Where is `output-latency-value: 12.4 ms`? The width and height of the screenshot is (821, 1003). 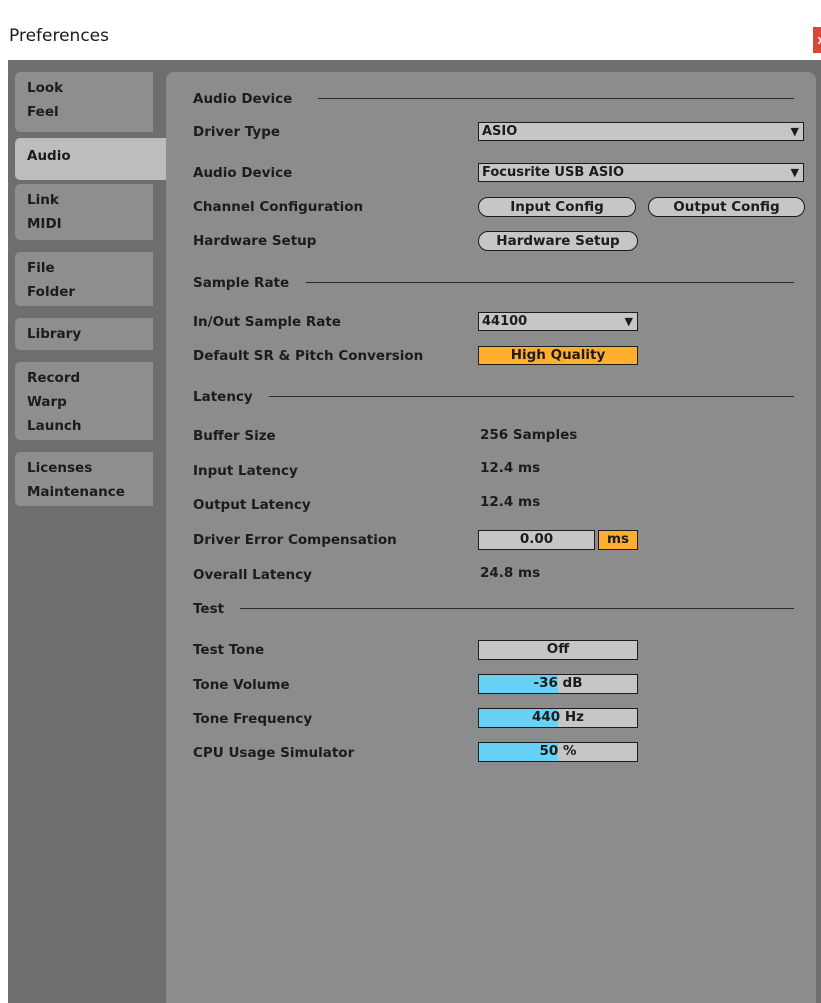
output-latency-value: 12.4 ms is located at coordinates (510, 502).